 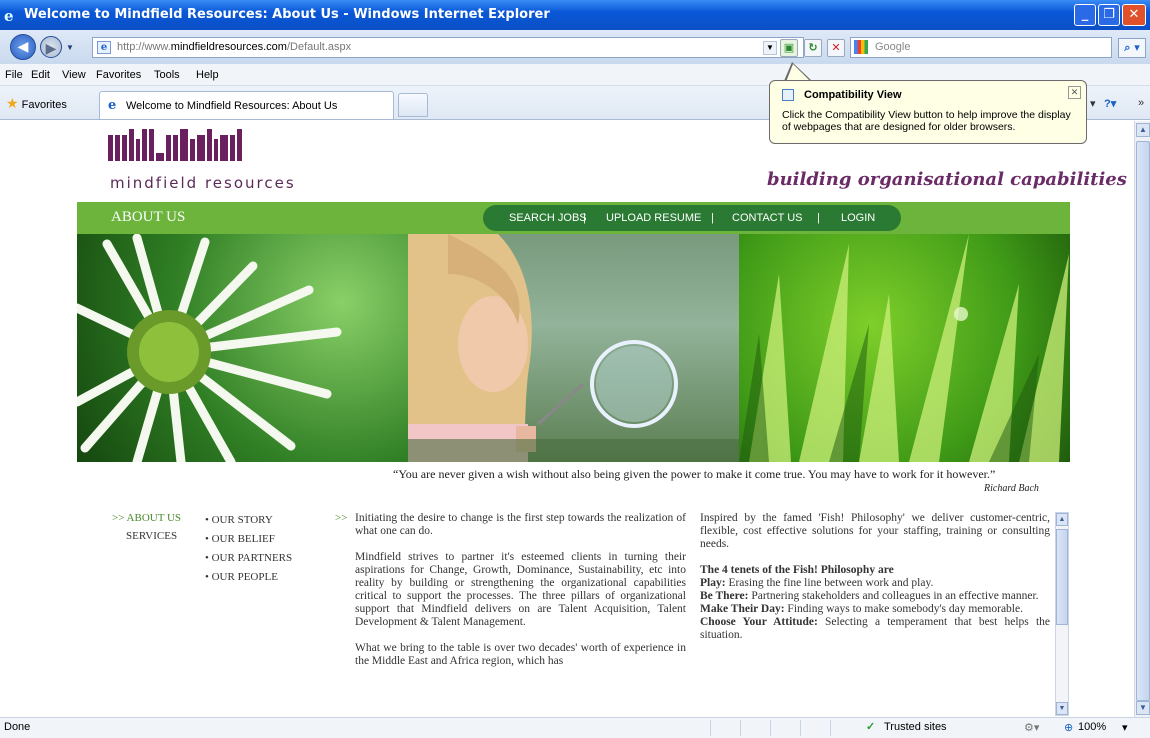 What do you see at coordinates (9, 16) in the screenshot?
I see `ie-logo-icon: e` at bounding box center [9, 16].